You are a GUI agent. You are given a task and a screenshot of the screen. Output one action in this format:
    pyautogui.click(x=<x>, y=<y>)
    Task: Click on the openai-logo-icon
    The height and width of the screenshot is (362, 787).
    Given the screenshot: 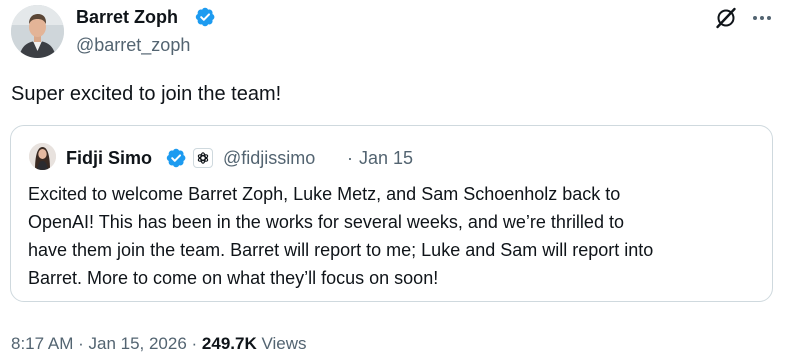 What is the action you would take?
    pyautogui.click(x=203, y=158)
    